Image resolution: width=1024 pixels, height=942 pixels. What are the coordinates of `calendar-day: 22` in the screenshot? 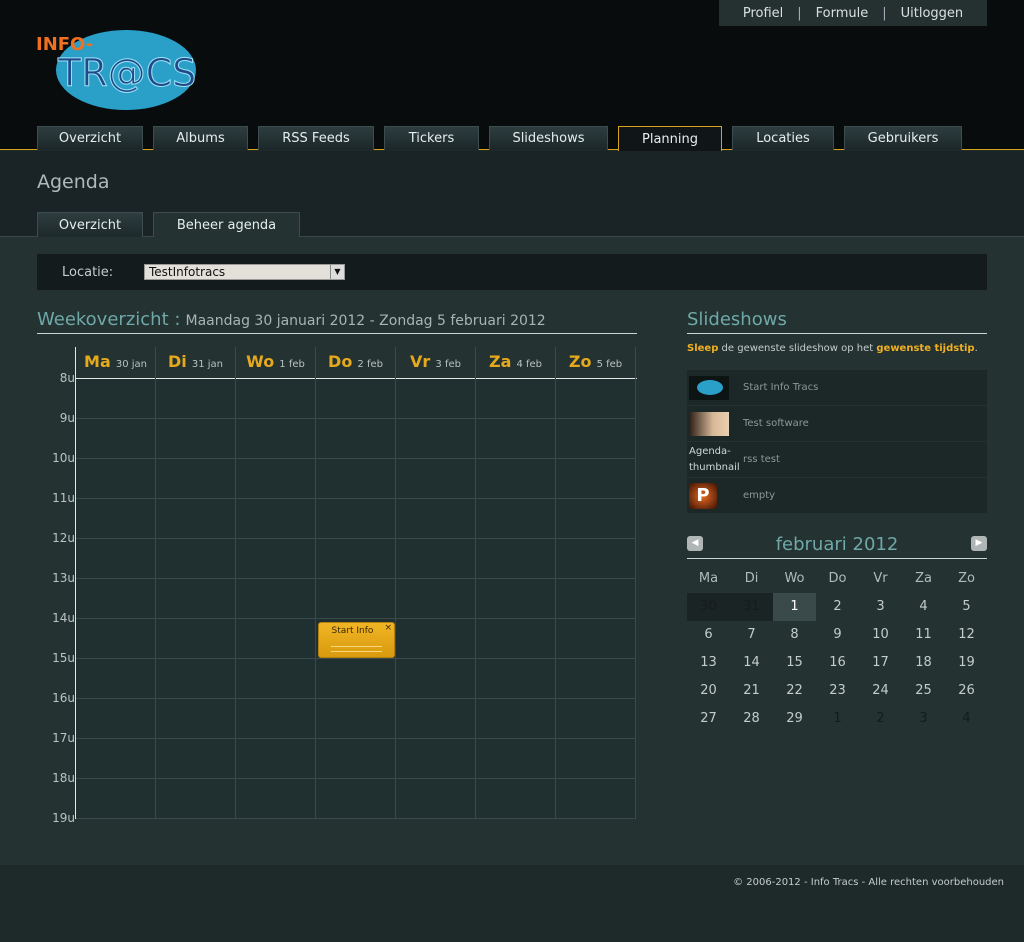 It's located at (794, 691).